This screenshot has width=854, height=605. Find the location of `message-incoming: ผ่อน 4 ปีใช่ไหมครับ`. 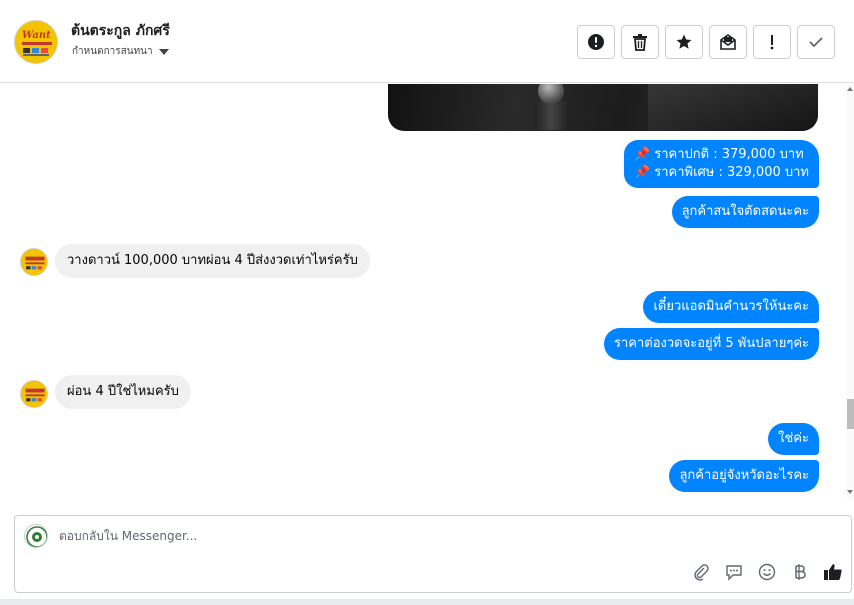

message-incoming: ผ่อน 4 ปีใช่ไหมครับ is located at coordinates (123, 392).